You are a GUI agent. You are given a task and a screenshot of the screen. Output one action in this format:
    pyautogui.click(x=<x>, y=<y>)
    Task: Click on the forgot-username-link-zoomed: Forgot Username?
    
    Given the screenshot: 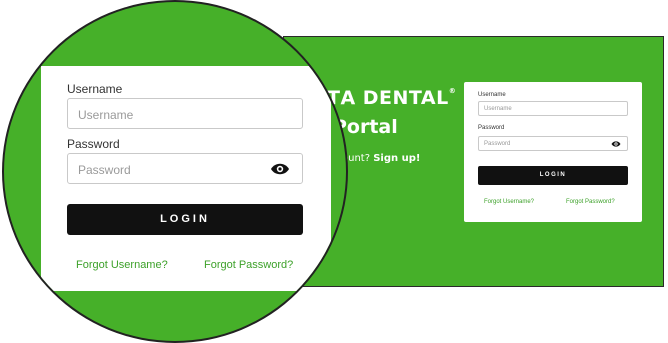 What is the action you would take?
    pyautogui.click(x=122, y=265)
    